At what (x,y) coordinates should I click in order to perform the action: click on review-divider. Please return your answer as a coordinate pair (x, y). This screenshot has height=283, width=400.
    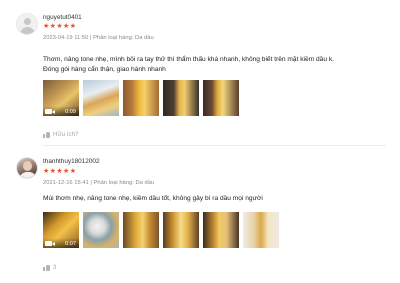
    Looking at the image, I should click on (214, 145).